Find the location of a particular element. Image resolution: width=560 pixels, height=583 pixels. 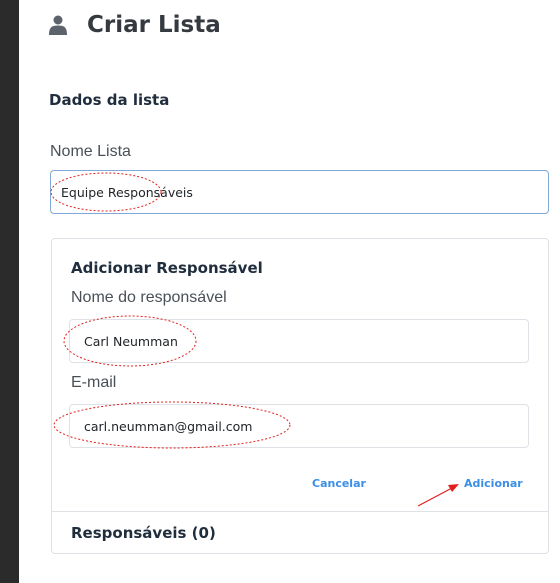

responsible-name-label: Nome do responsável is located at coordinates (149, 297).